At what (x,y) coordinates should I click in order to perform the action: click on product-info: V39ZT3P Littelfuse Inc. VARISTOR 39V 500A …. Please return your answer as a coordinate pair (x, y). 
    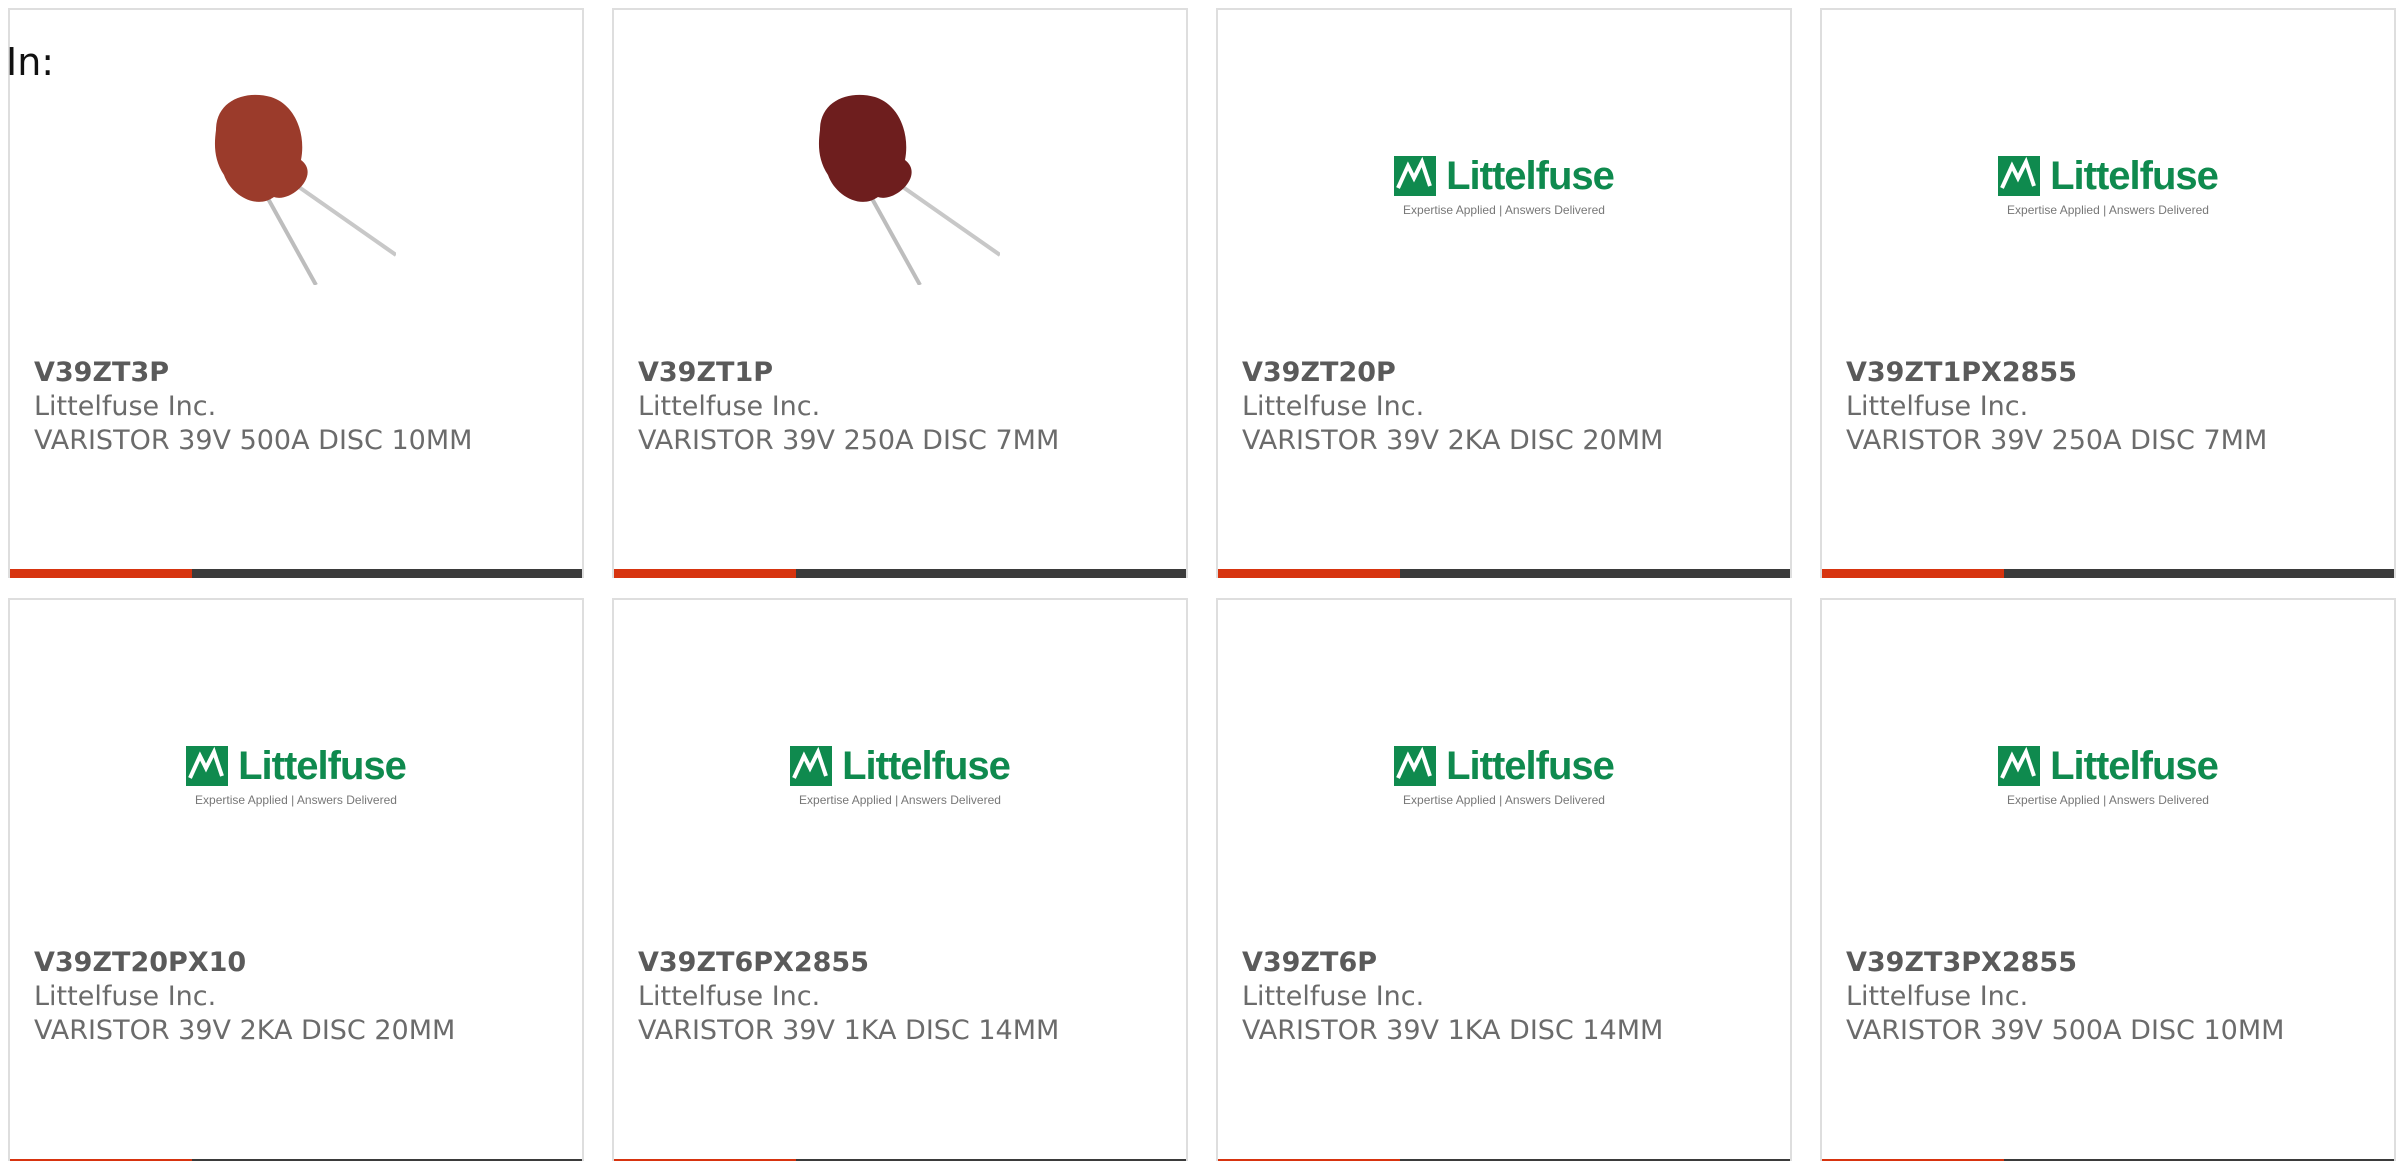
    Looking at the image, I should click on (302, 407).